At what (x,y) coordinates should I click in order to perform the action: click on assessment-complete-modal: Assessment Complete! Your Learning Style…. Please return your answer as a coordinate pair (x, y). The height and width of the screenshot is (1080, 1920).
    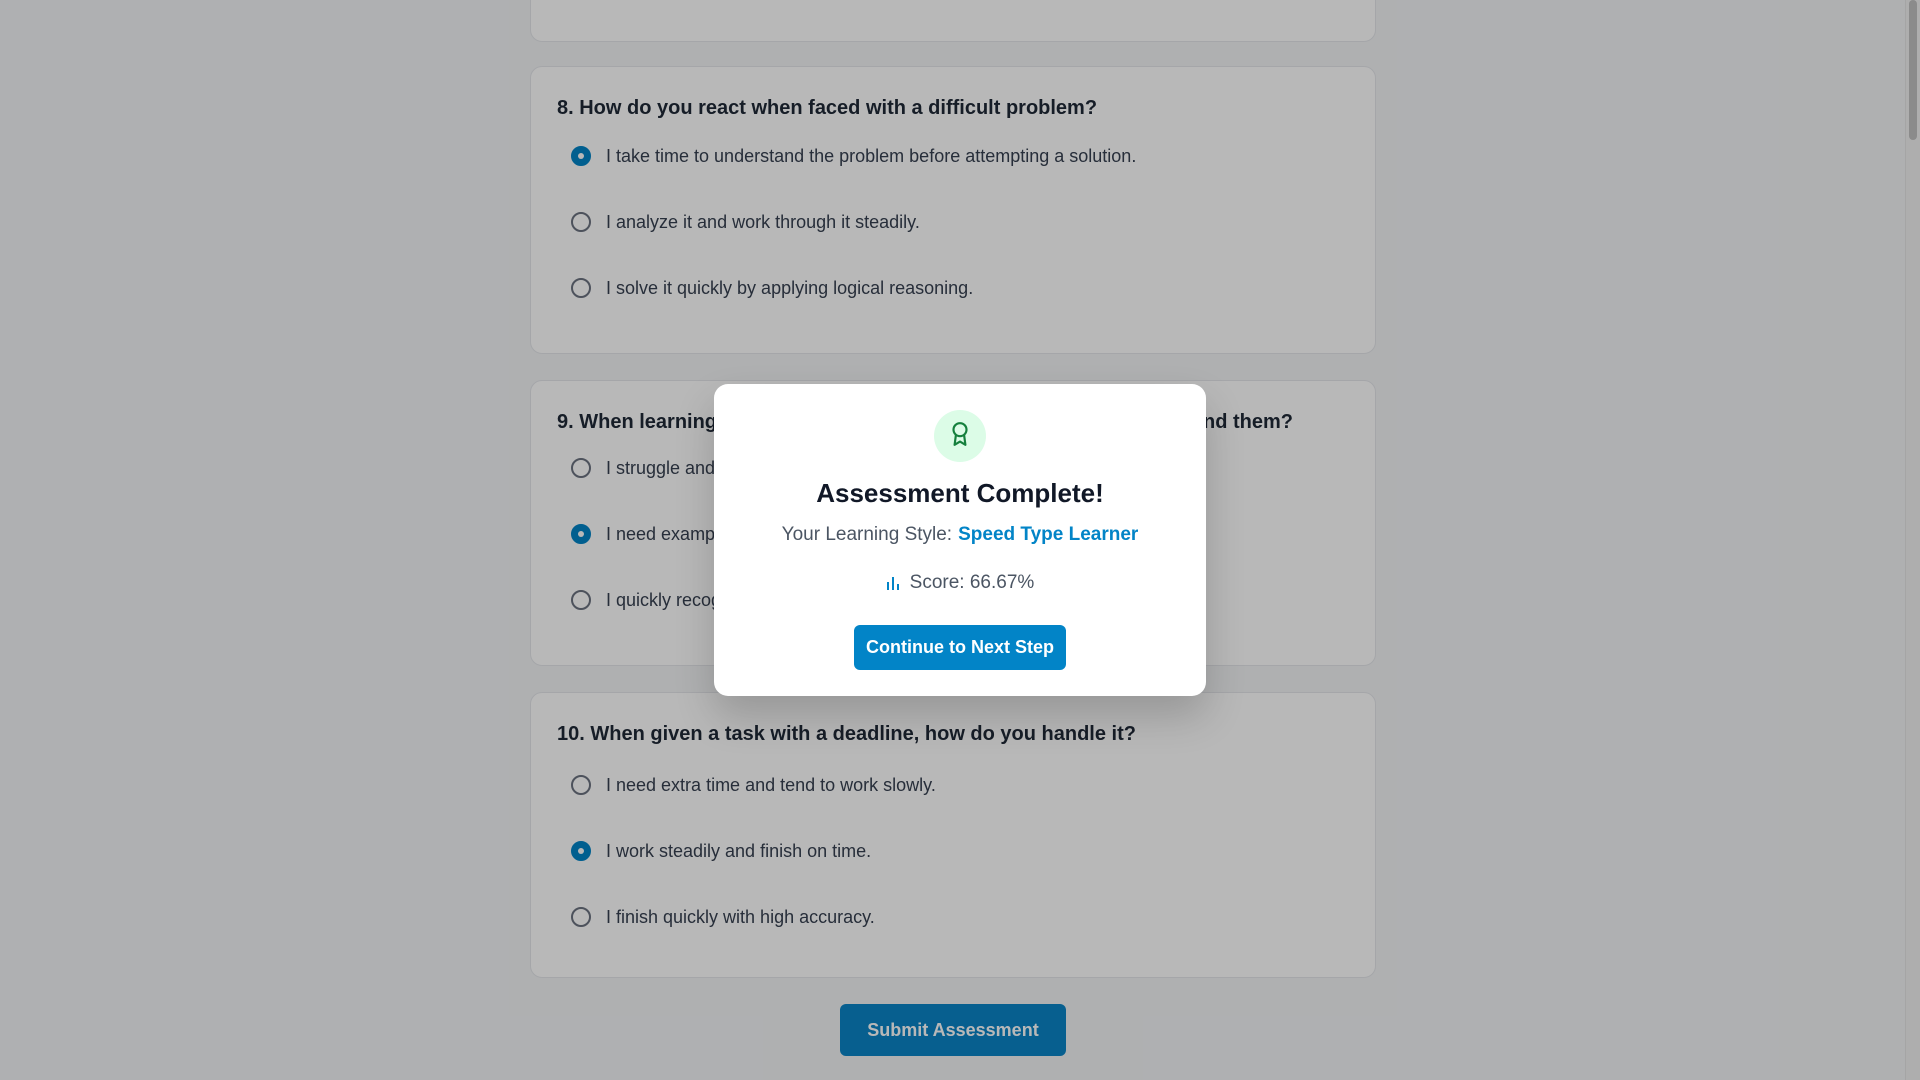
    Looking at the image, I should click on (960, 540).